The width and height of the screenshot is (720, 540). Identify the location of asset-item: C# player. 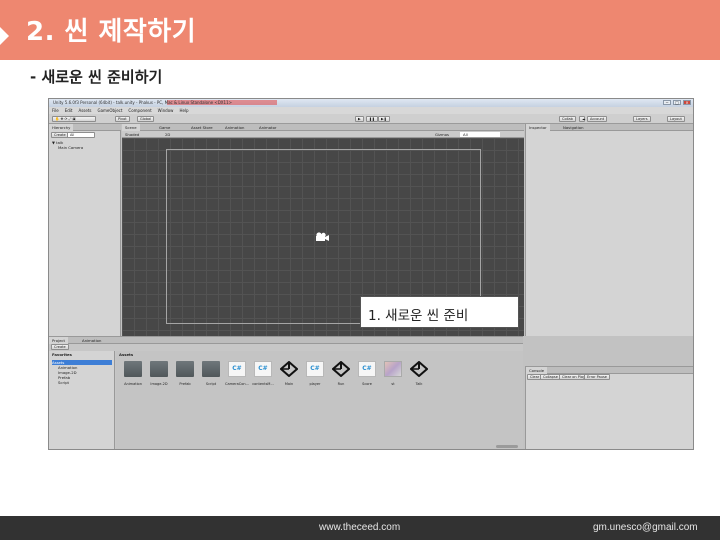
(315, 373).